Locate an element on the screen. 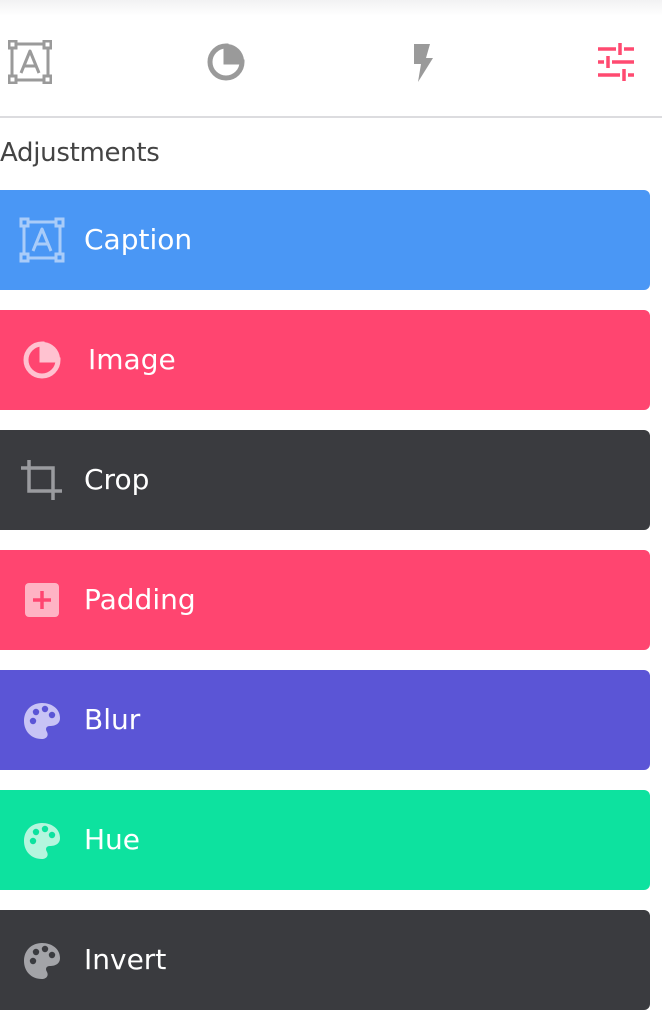 This screenshot has height=1022, width=662. sliders-icon is located at coordinates (616, 62).